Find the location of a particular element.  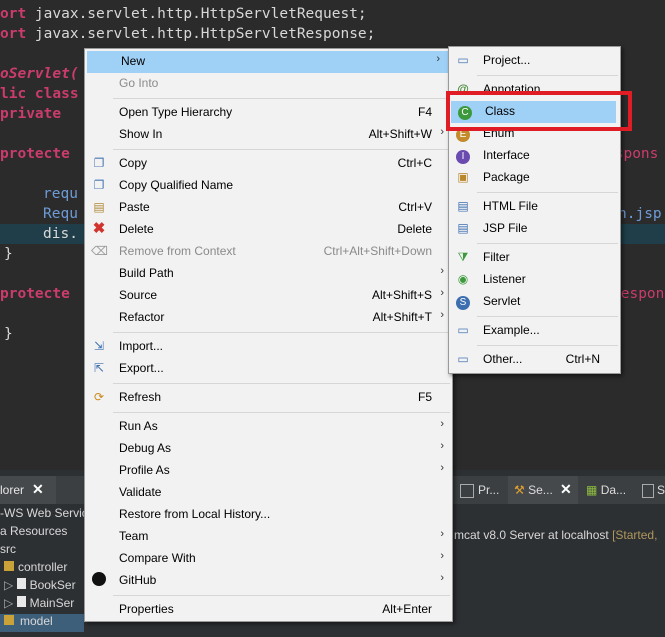

menu-item-servlet: S Servlet is located at coordinates (534, 302).